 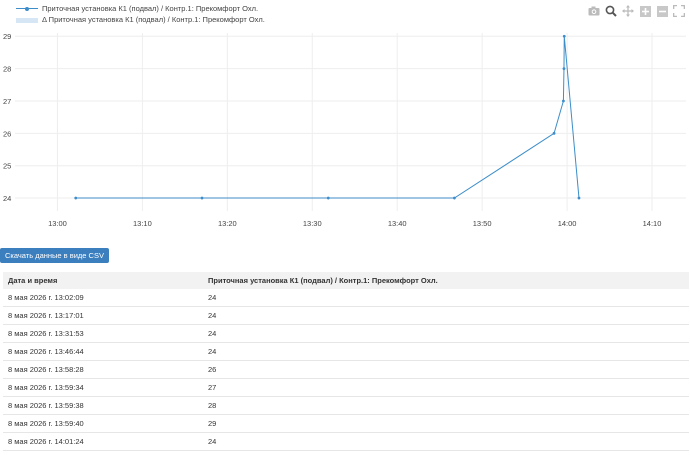 I want to click on y-axis-ticks: 24 25 26 27 28 29, so click(x=7, y=117).